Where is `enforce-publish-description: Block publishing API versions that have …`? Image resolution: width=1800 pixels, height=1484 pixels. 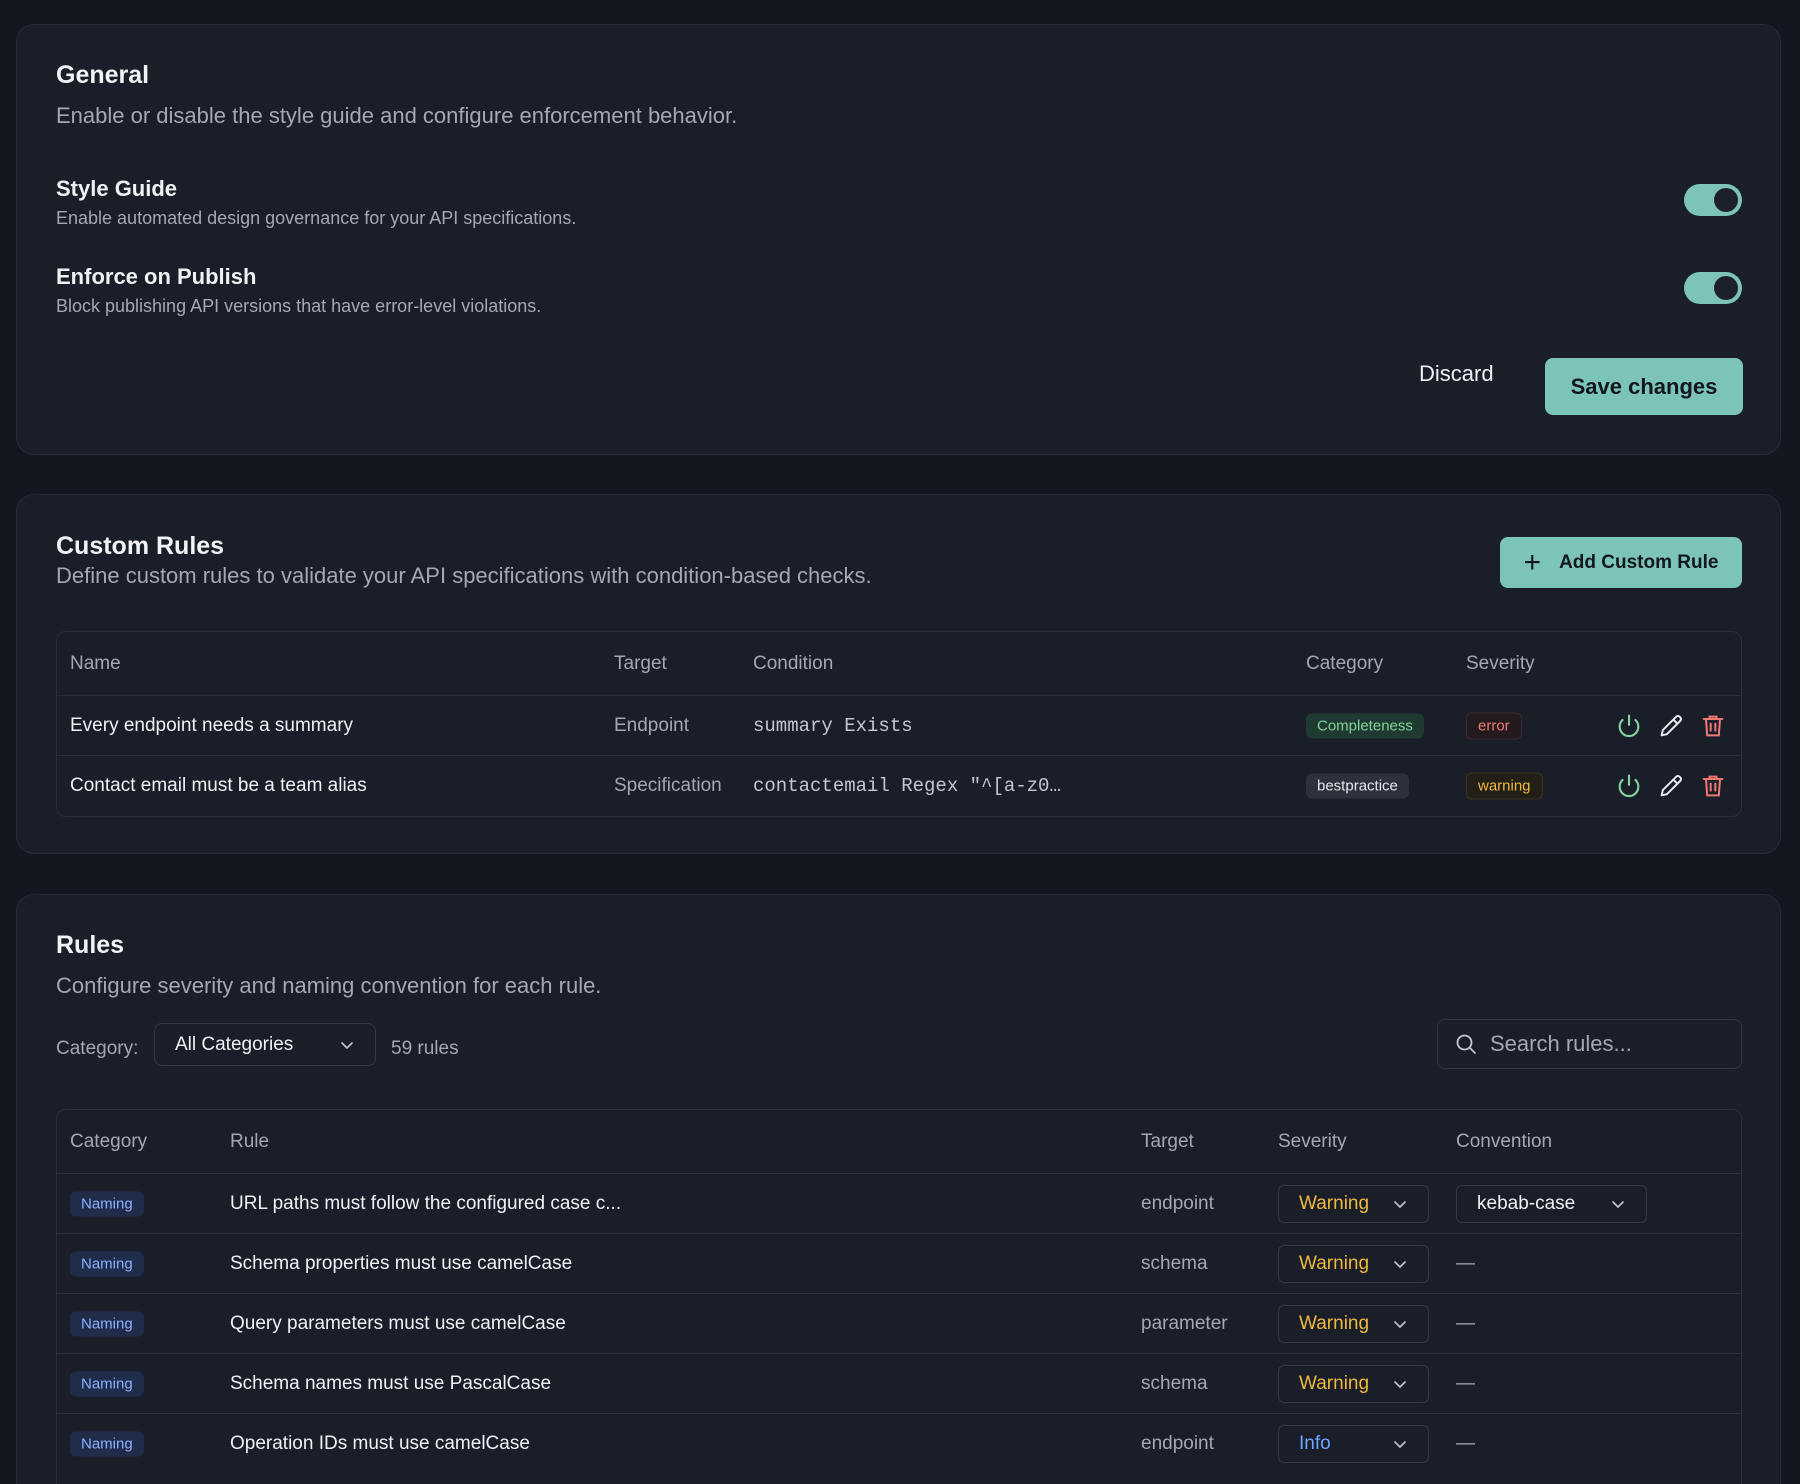
enforce-publish-description: Block publishing API versions that have … is located at coordinates (299, 306).